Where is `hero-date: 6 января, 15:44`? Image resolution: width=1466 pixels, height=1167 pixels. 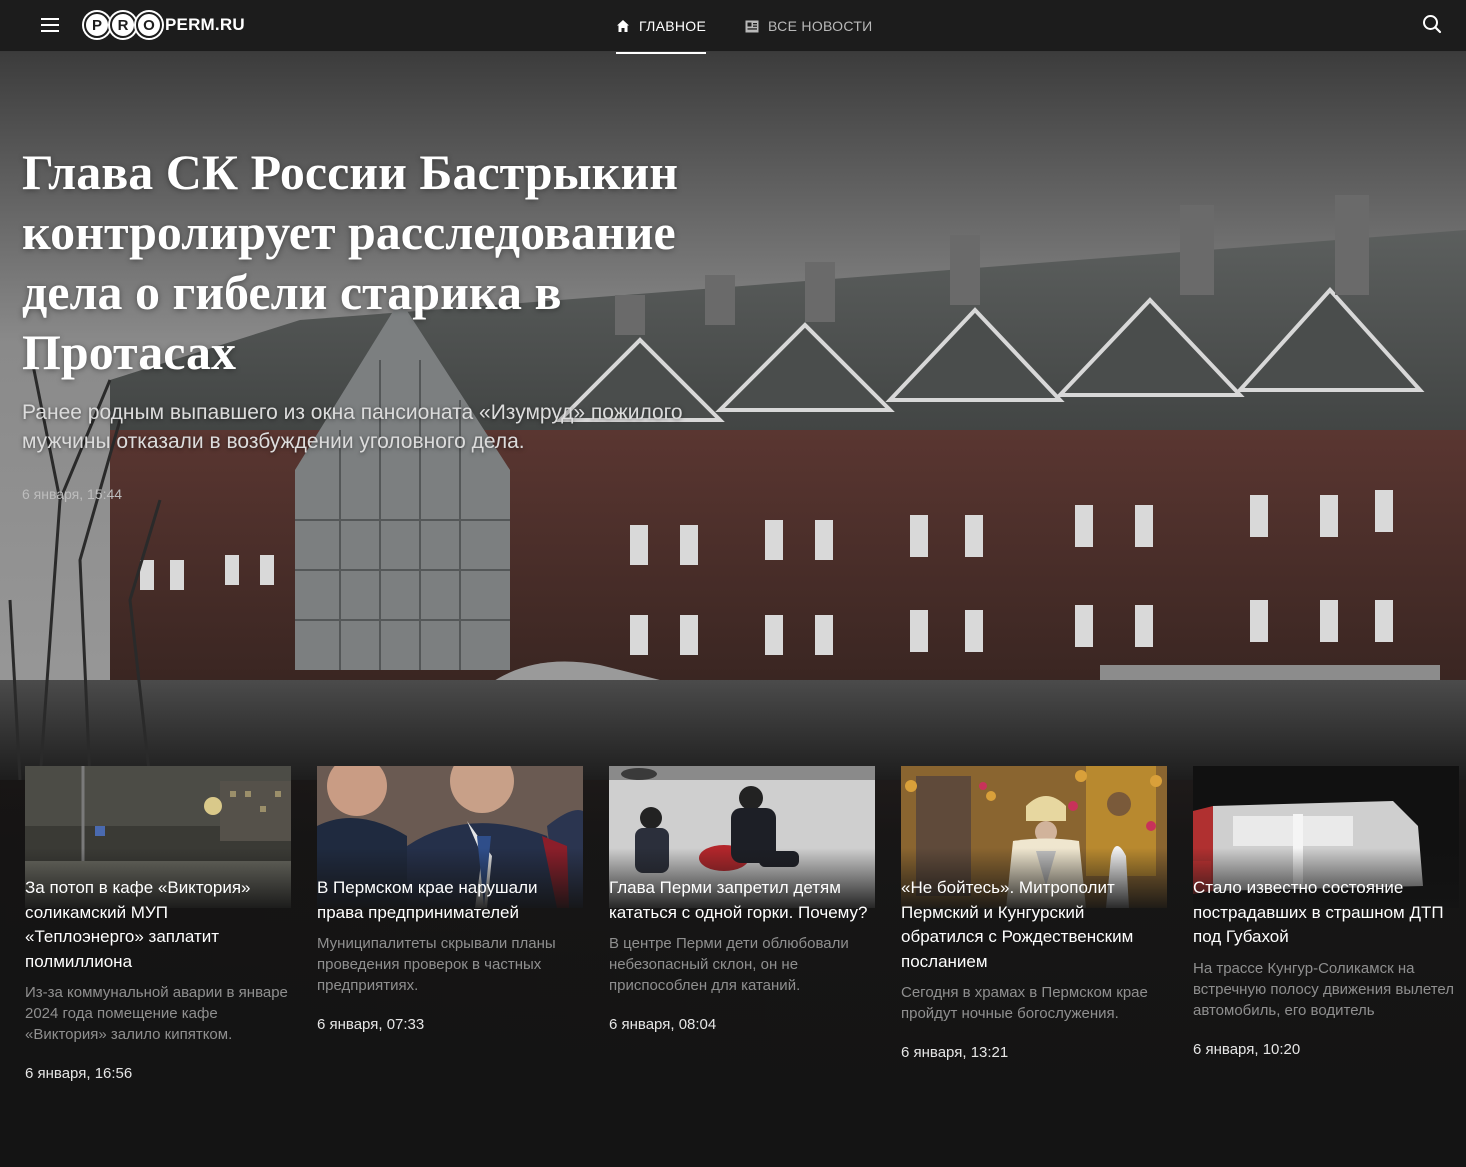 hero-date: 6 января, 15:44 is located at coordinates (72, 494).